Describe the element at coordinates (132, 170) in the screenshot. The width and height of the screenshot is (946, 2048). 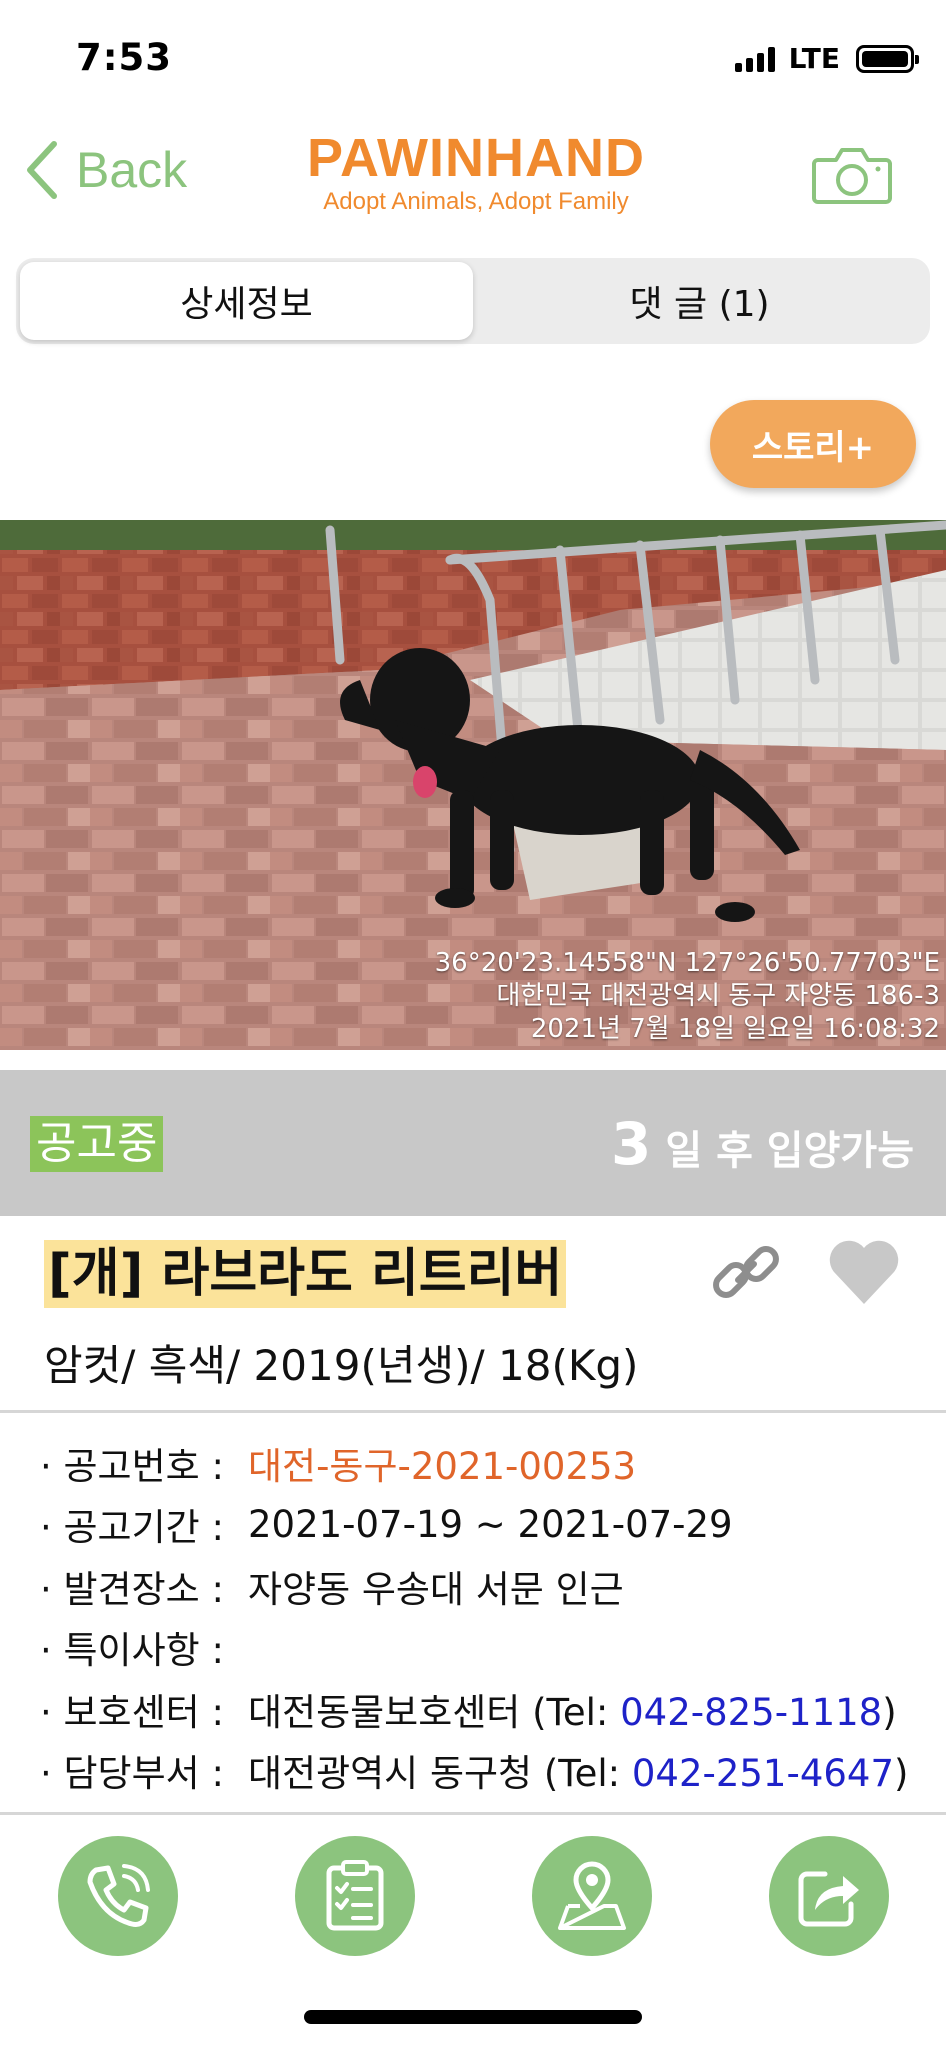
I see `back-label: Back` at that location.